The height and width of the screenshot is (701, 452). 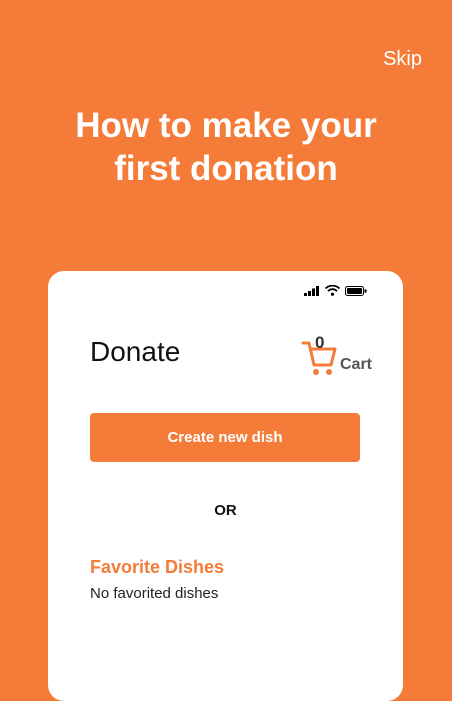 What do you see at coordinates (135, 351) in the screenshot?
I see `donate-page-title: Donate` at bounding box center [135, 351].